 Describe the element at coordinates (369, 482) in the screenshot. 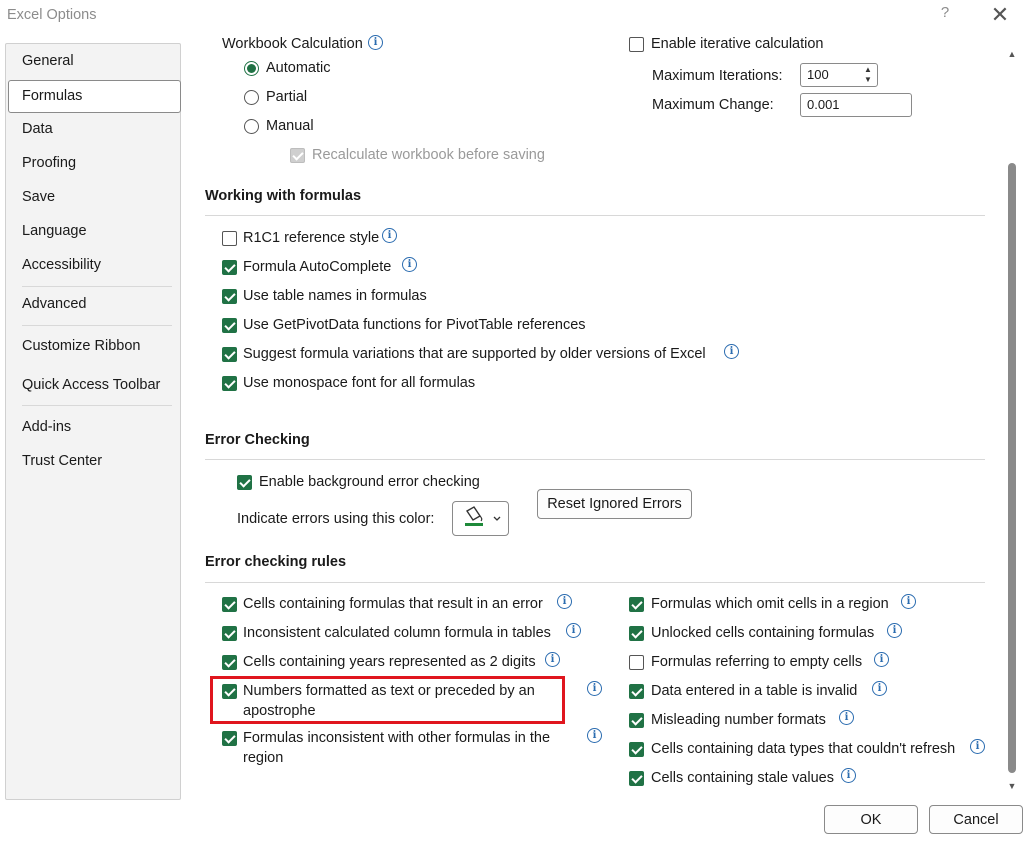

I see `background-error-label: Enable background error checking` at that location.